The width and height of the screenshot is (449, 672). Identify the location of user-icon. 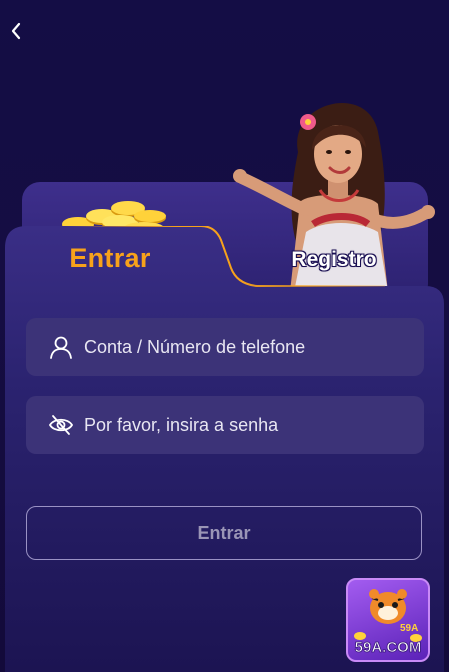
(61, 347).